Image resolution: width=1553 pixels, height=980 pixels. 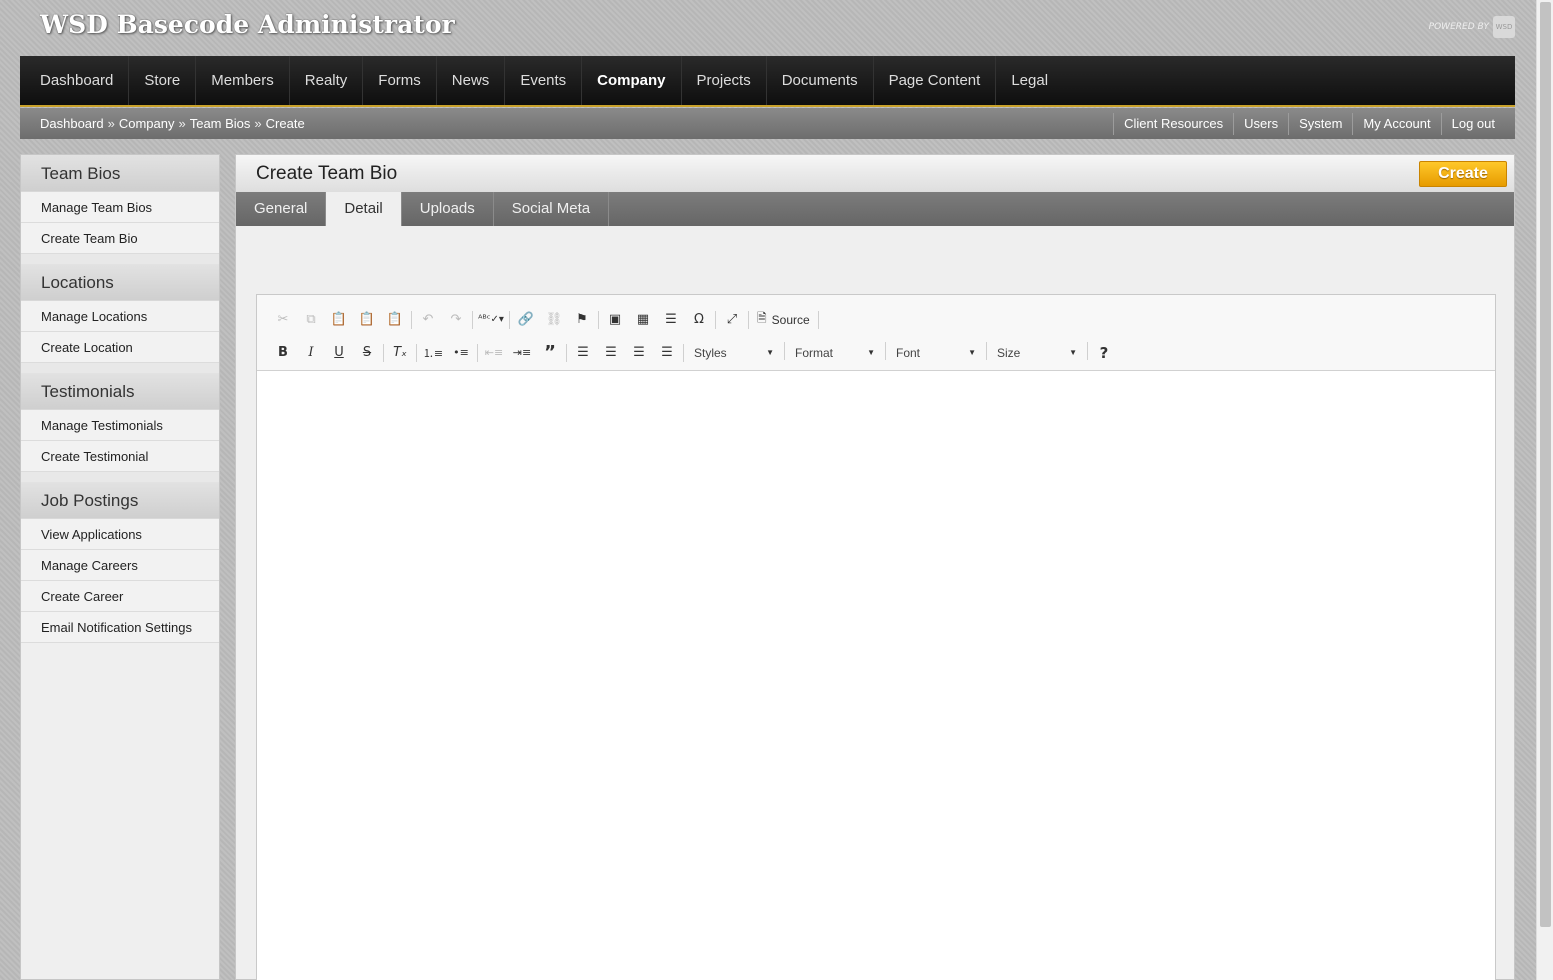 What do you see at coordinates (871, 352) in the screenshot?
I see `chevron-down-icon: ▼` at bounding box center [871, 352].